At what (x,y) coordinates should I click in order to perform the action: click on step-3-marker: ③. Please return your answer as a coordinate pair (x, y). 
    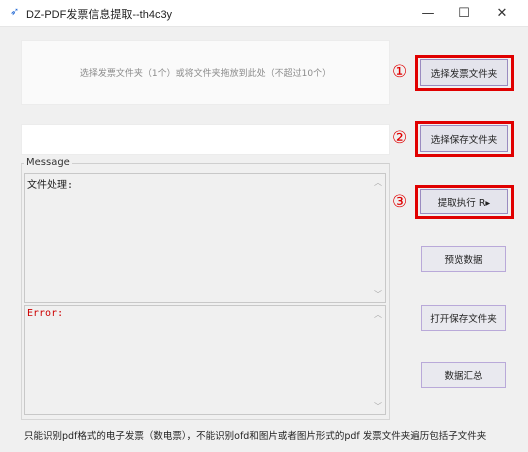
    Looking at the image, I should click on (400, 202).